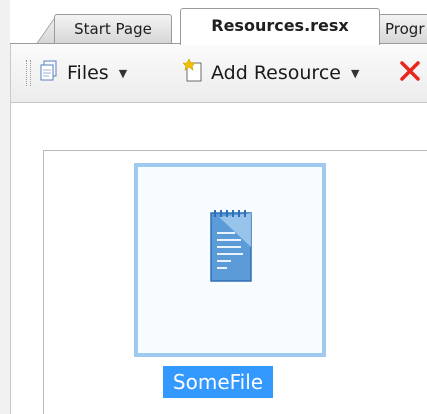  I want to click on toolbar-grip, so click(28, 73).